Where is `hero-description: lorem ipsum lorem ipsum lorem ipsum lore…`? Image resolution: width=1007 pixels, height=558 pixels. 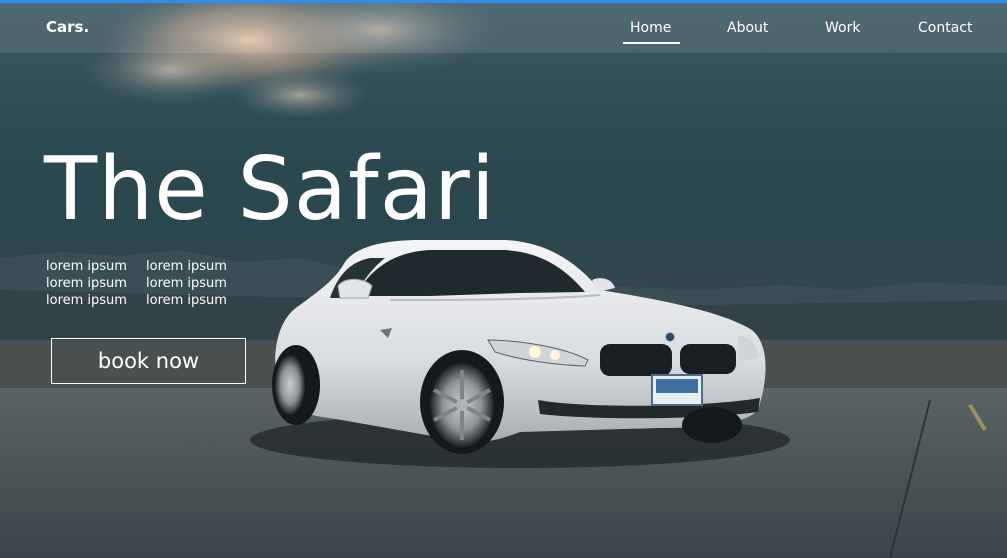
hero-description: lorem ipsum lorem ipsum lorem ipsum lore… is located at coordinates (146, 283).